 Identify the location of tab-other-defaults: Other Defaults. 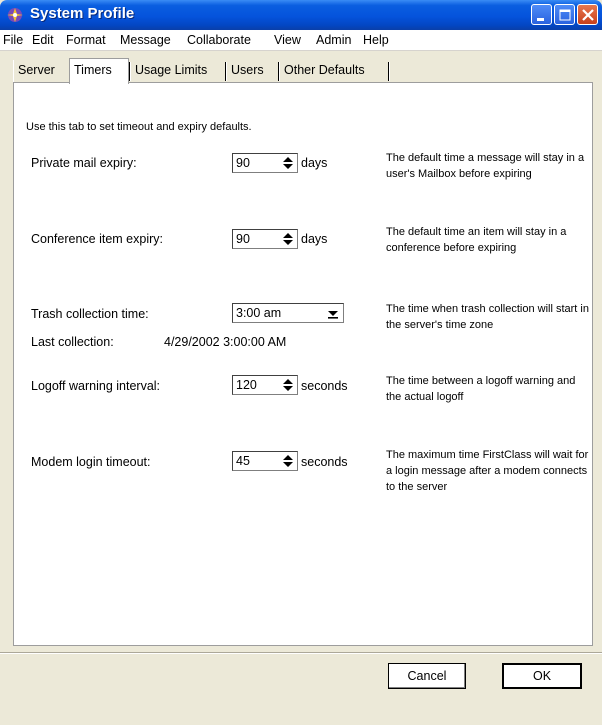
(334, 71).